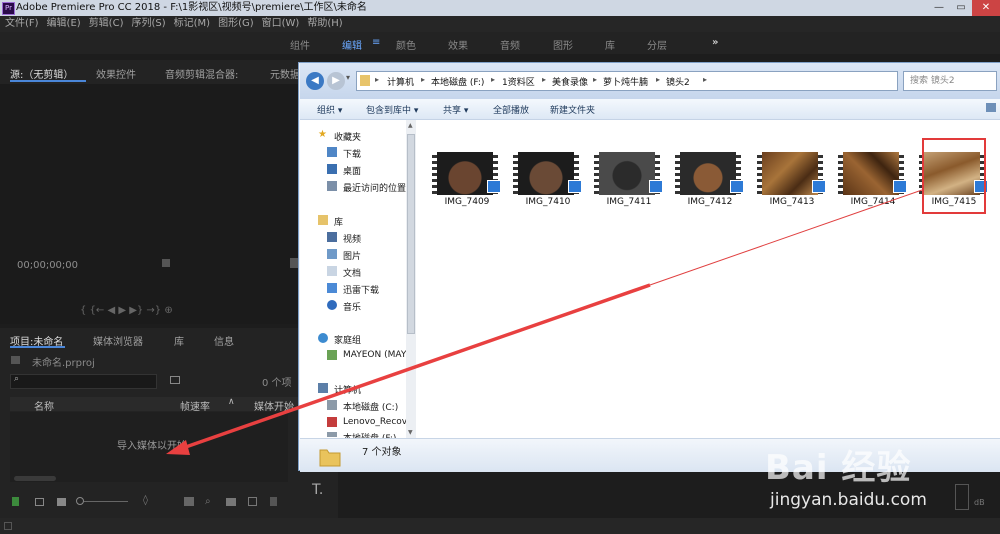 This screenshot has width=1000, height=534. What do you see at coordinates (415, 367) in the screenshot?
I see `annotation-line` at bounding box center [415, 367].